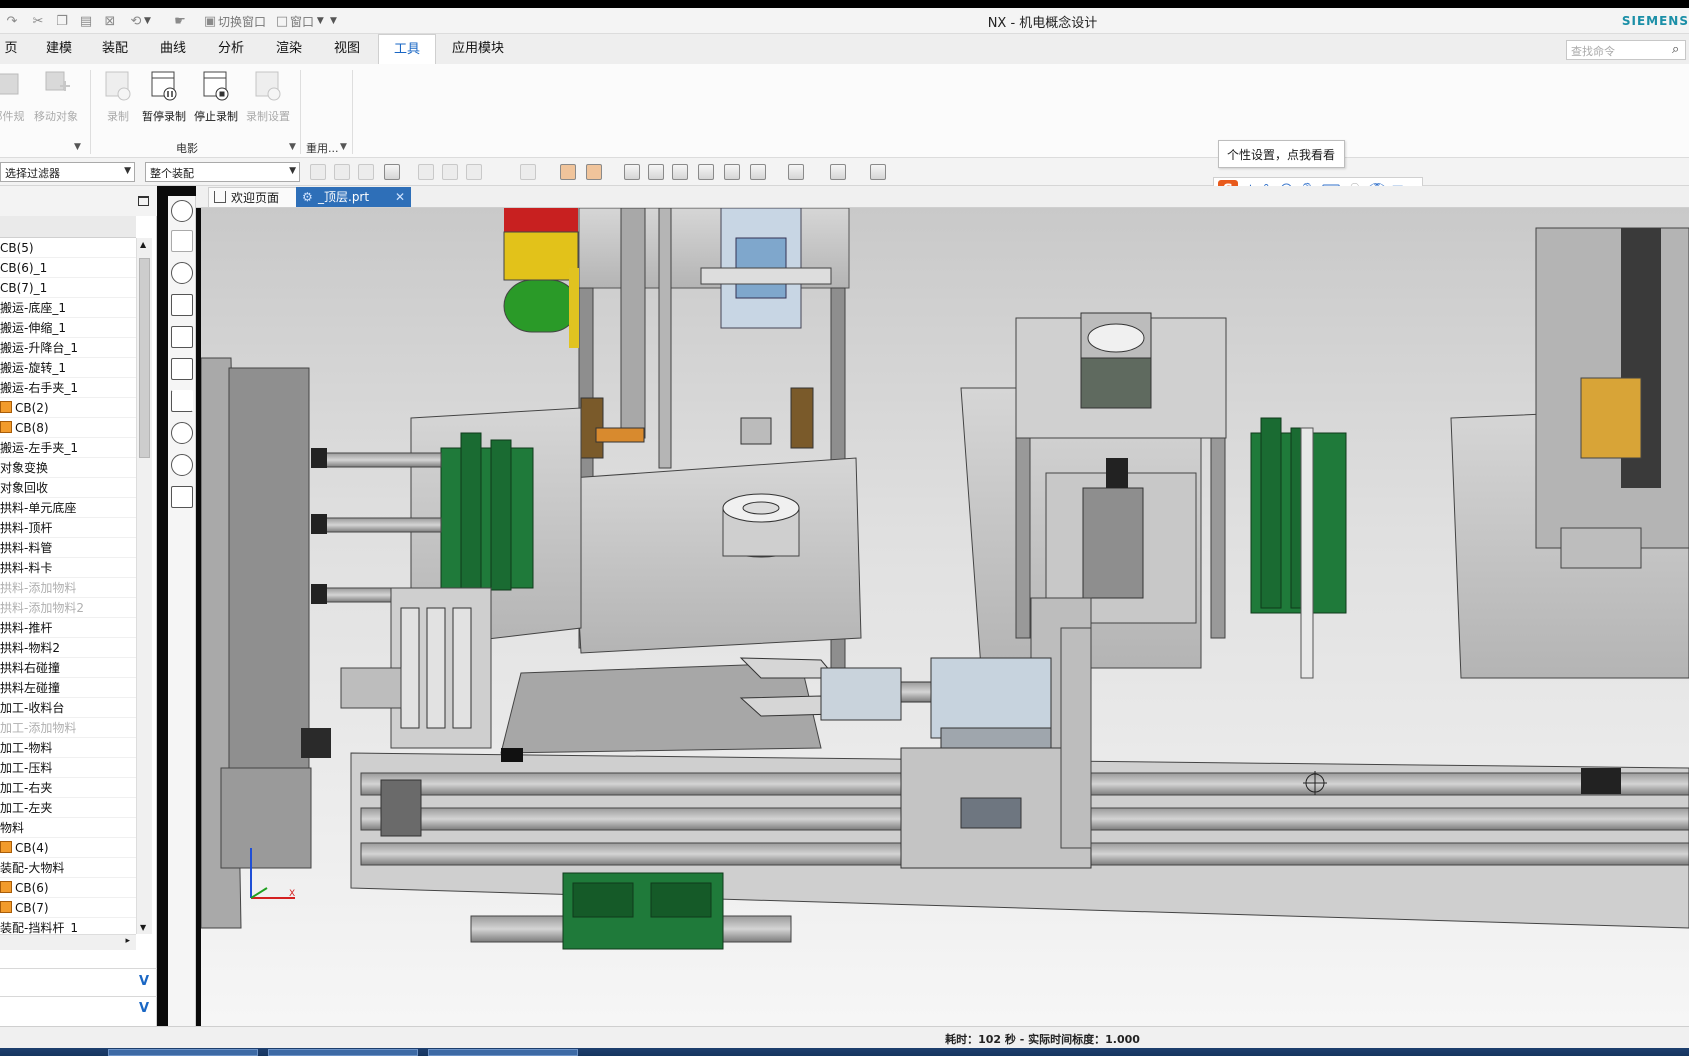 Image resolution: width=1689 pixels, height=1056 pixels. What do you see at coordinates (289, 49) in the screenshot?
I see `tab-render: 渲染` at bounding box center [289, 49].